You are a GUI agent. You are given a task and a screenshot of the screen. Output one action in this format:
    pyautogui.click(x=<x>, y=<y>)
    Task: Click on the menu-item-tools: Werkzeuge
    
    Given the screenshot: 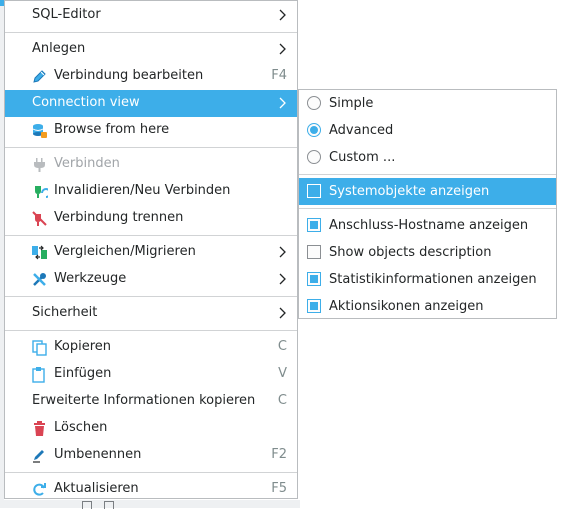 What is the action you would take?
    pyautogui.click(x=151, y=279)
    